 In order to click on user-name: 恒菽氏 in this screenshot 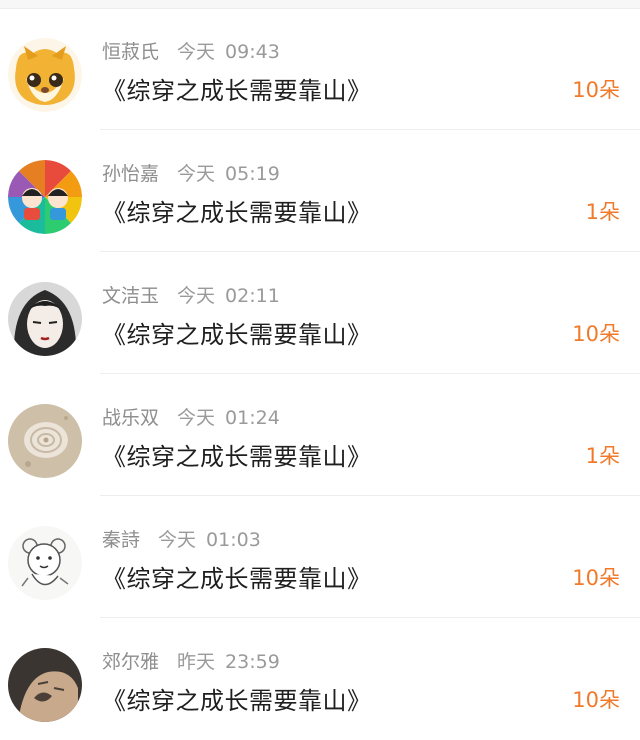, I will do `click(130, 52)`.